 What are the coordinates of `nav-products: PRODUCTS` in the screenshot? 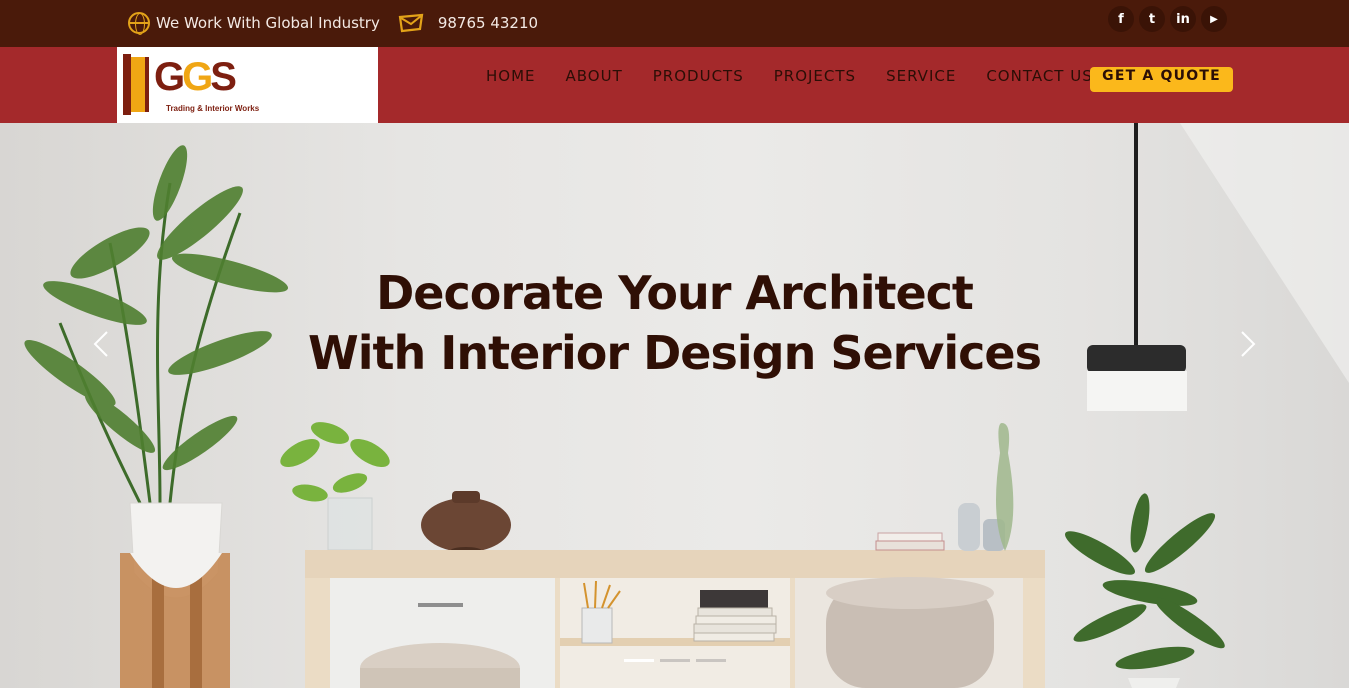 It's located at (698, 76).